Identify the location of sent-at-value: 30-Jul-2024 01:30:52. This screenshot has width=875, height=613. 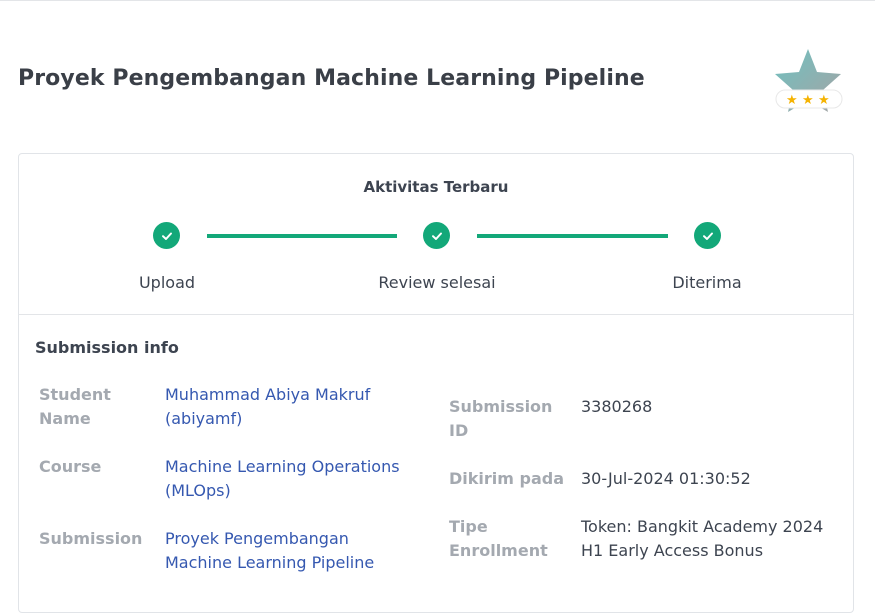
(666, 478).